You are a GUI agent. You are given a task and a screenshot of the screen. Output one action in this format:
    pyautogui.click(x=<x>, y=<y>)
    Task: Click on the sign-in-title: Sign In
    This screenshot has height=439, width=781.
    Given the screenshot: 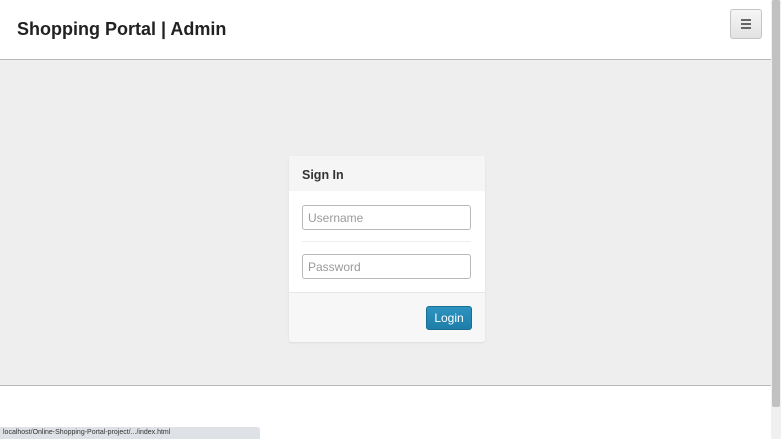 What is the action you would take?
    pyautogui.click(x=323, y=175)
    